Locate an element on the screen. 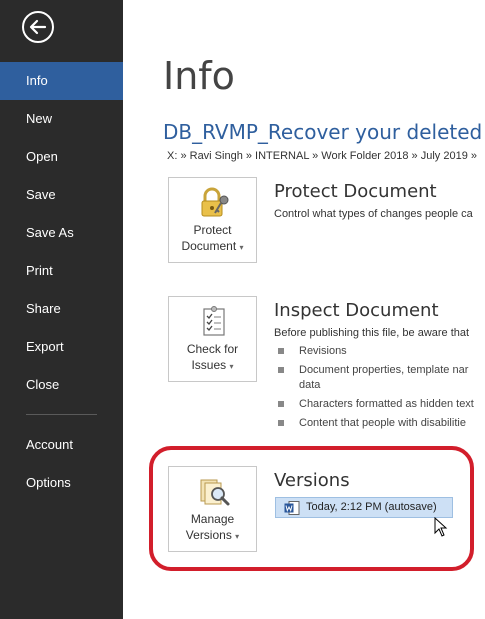 Image resolution: width=485 pixels, height=619 pixels. list-item: Revisions is located at coordinates (376, 351).